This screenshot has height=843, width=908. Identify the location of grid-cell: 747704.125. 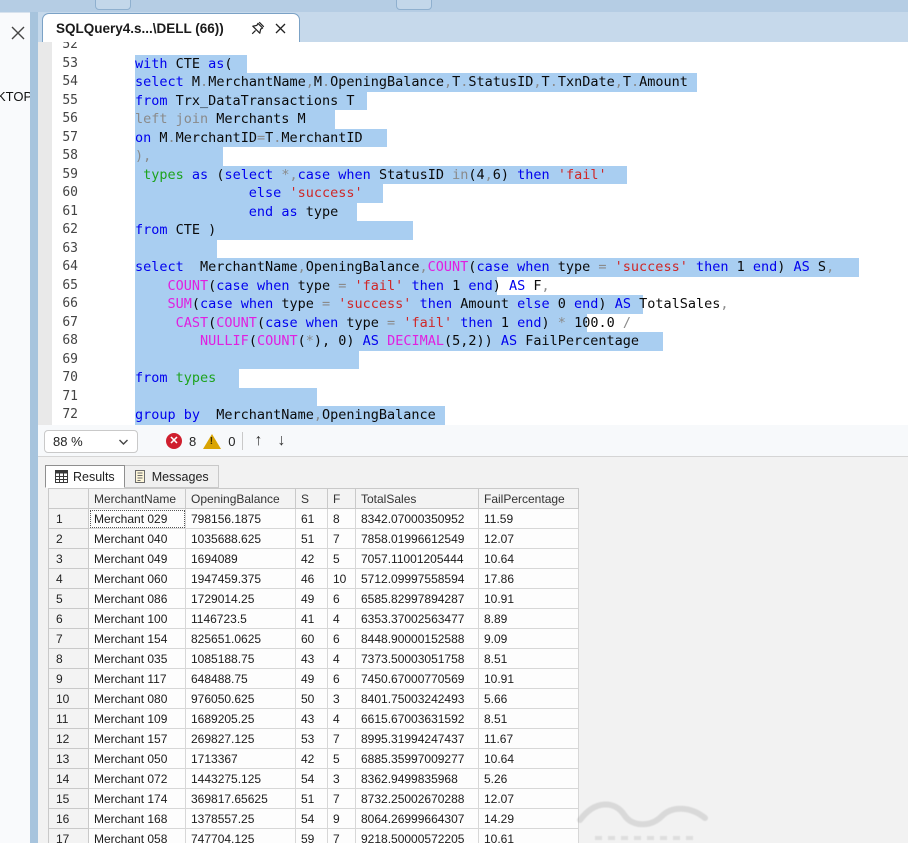
(240, 835).